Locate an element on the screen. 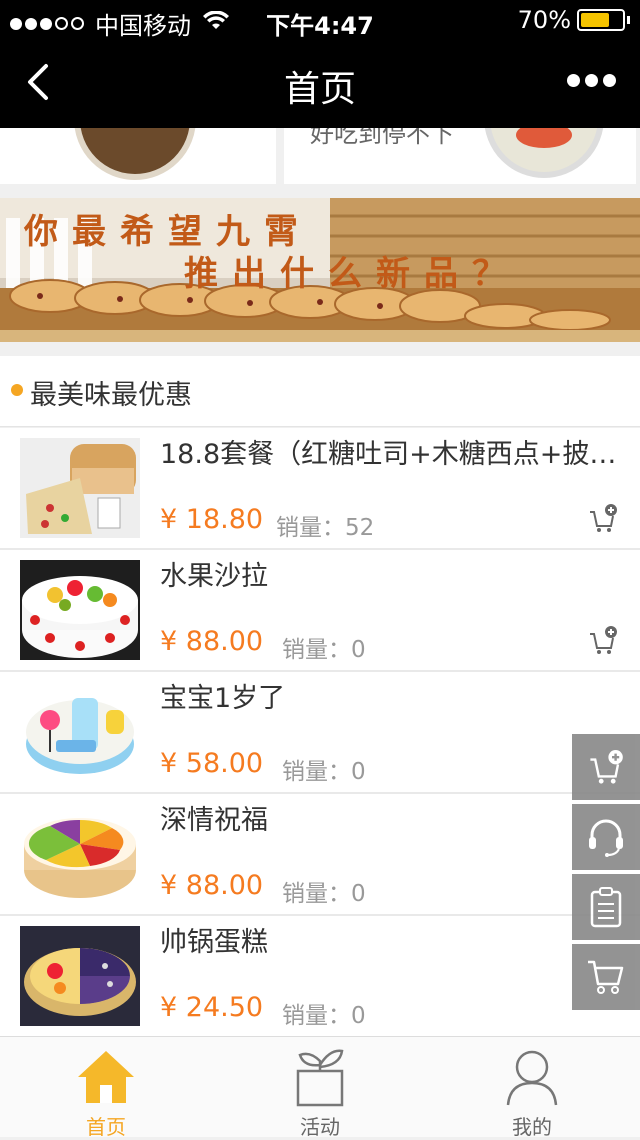 Image resolution: width=640 pixels, height=1140 pixels. product-item: 深情祝福 ¥ 88.00 销量：0 is located at coordinates (320, 855).